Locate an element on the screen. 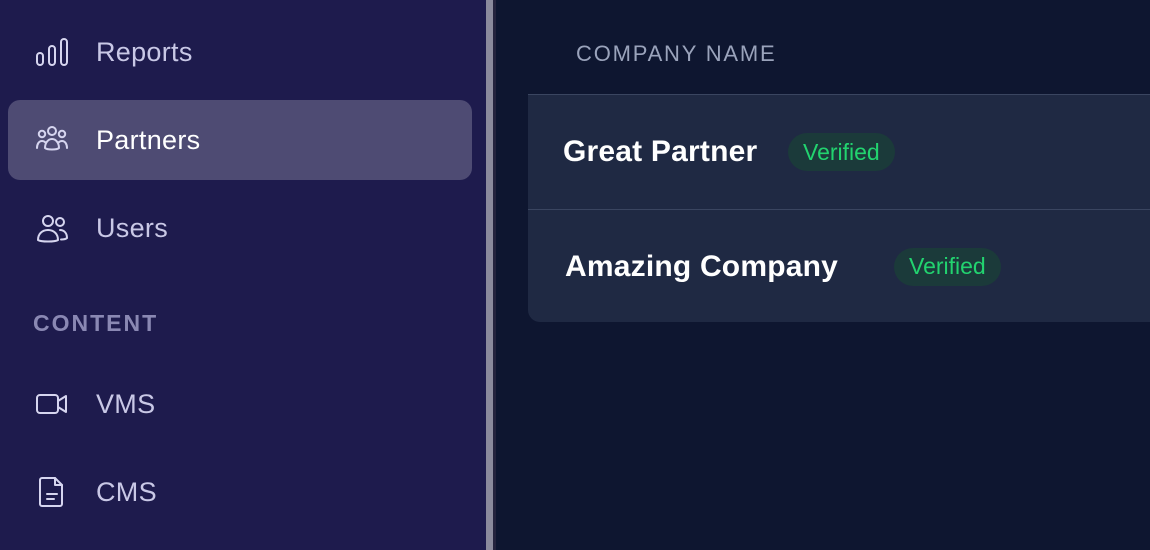 Image resolution: width=1150 pixels, height=550 pixels. company-name: Great Partner is located at coordinates (660, 151).